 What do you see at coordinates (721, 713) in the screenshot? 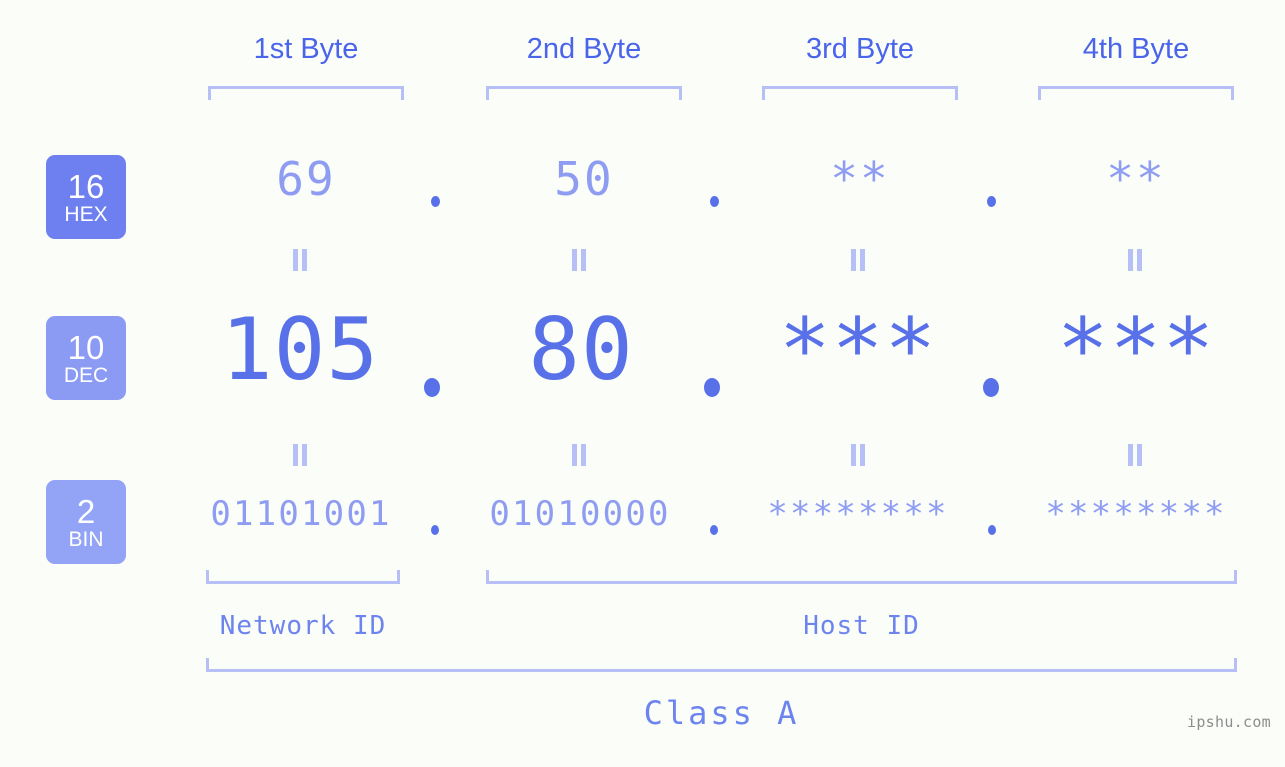
I see `class-label: Class A` at bounding box center [721, 713].